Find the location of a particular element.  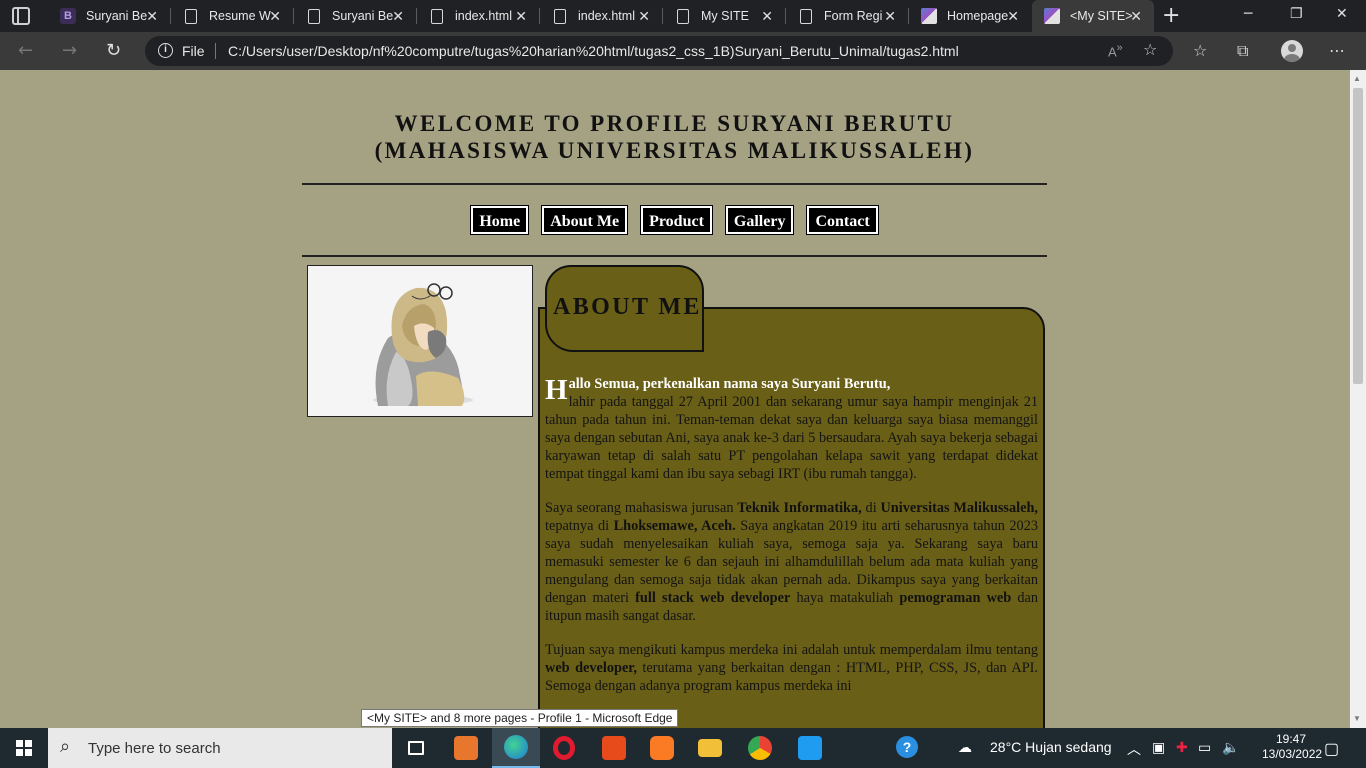

divider-bottom is located at coordinates (674, 256).